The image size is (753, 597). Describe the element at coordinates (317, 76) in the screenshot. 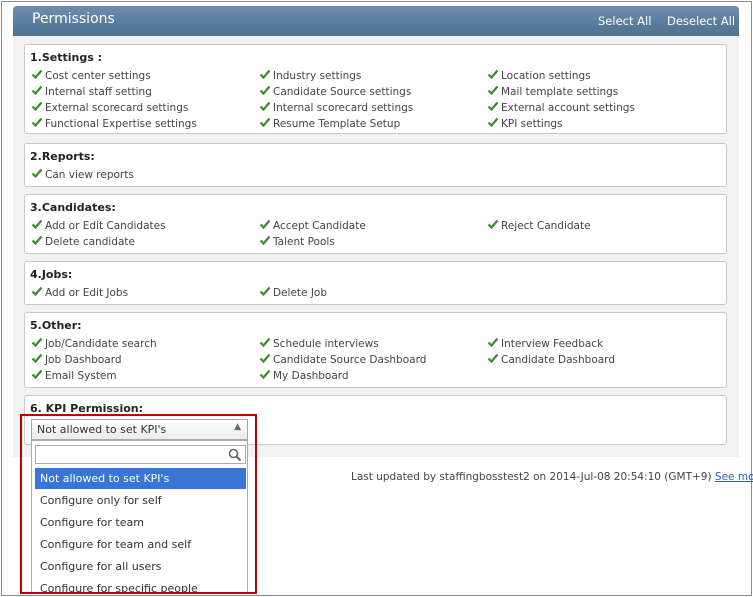

I see `permission-label: Industry settings` at that location.